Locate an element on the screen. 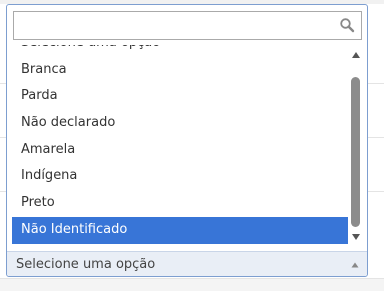 This screenshot has height=291, width=384. options-scrollbar is located at coordinates (356, 145).